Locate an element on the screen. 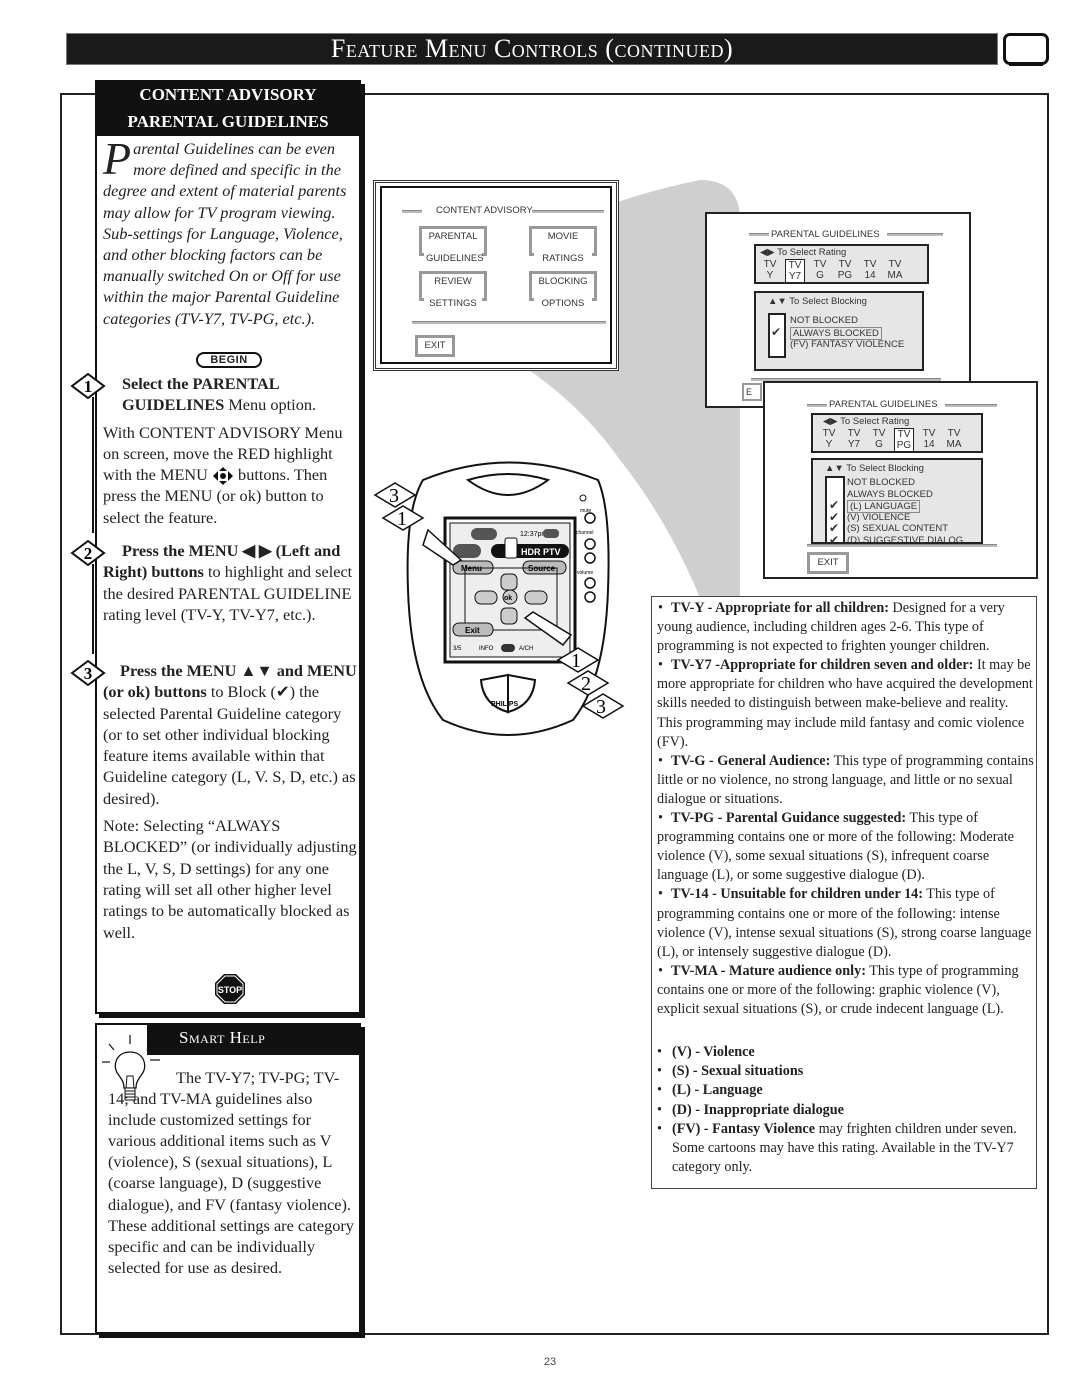 This screenshot has width=1080, height=1397. content-code-item: • (D) - Inappropriate dialogue is located at coordinates (846, 1110).